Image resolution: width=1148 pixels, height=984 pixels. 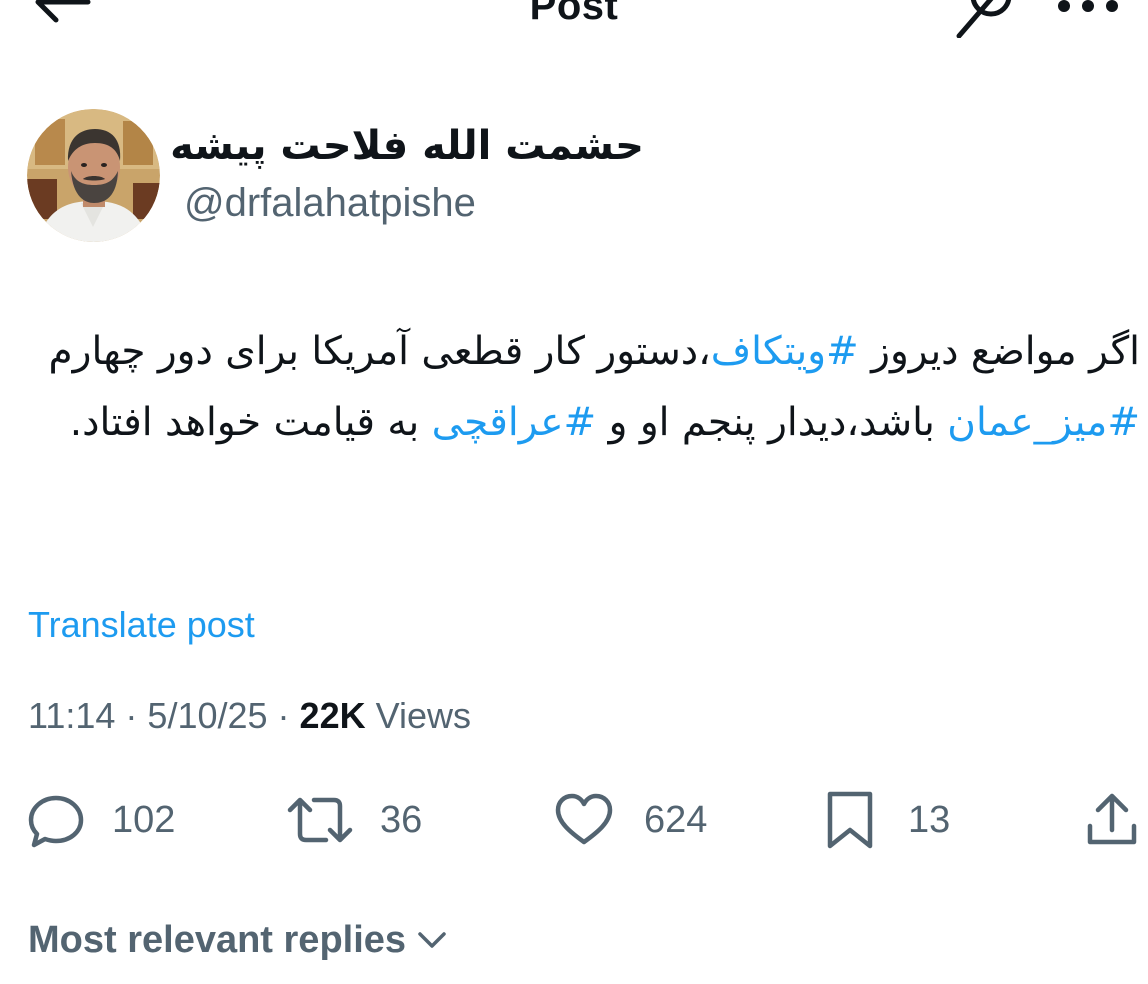 I want to click on post-meta: 11:14 · 5/10/25 · 22K Views, so click(x=249, y=716).